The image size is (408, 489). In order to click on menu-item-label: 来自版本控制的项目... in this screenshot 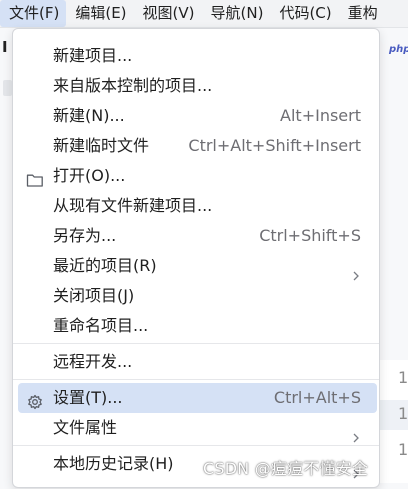, I will do `click(133, 85)`.